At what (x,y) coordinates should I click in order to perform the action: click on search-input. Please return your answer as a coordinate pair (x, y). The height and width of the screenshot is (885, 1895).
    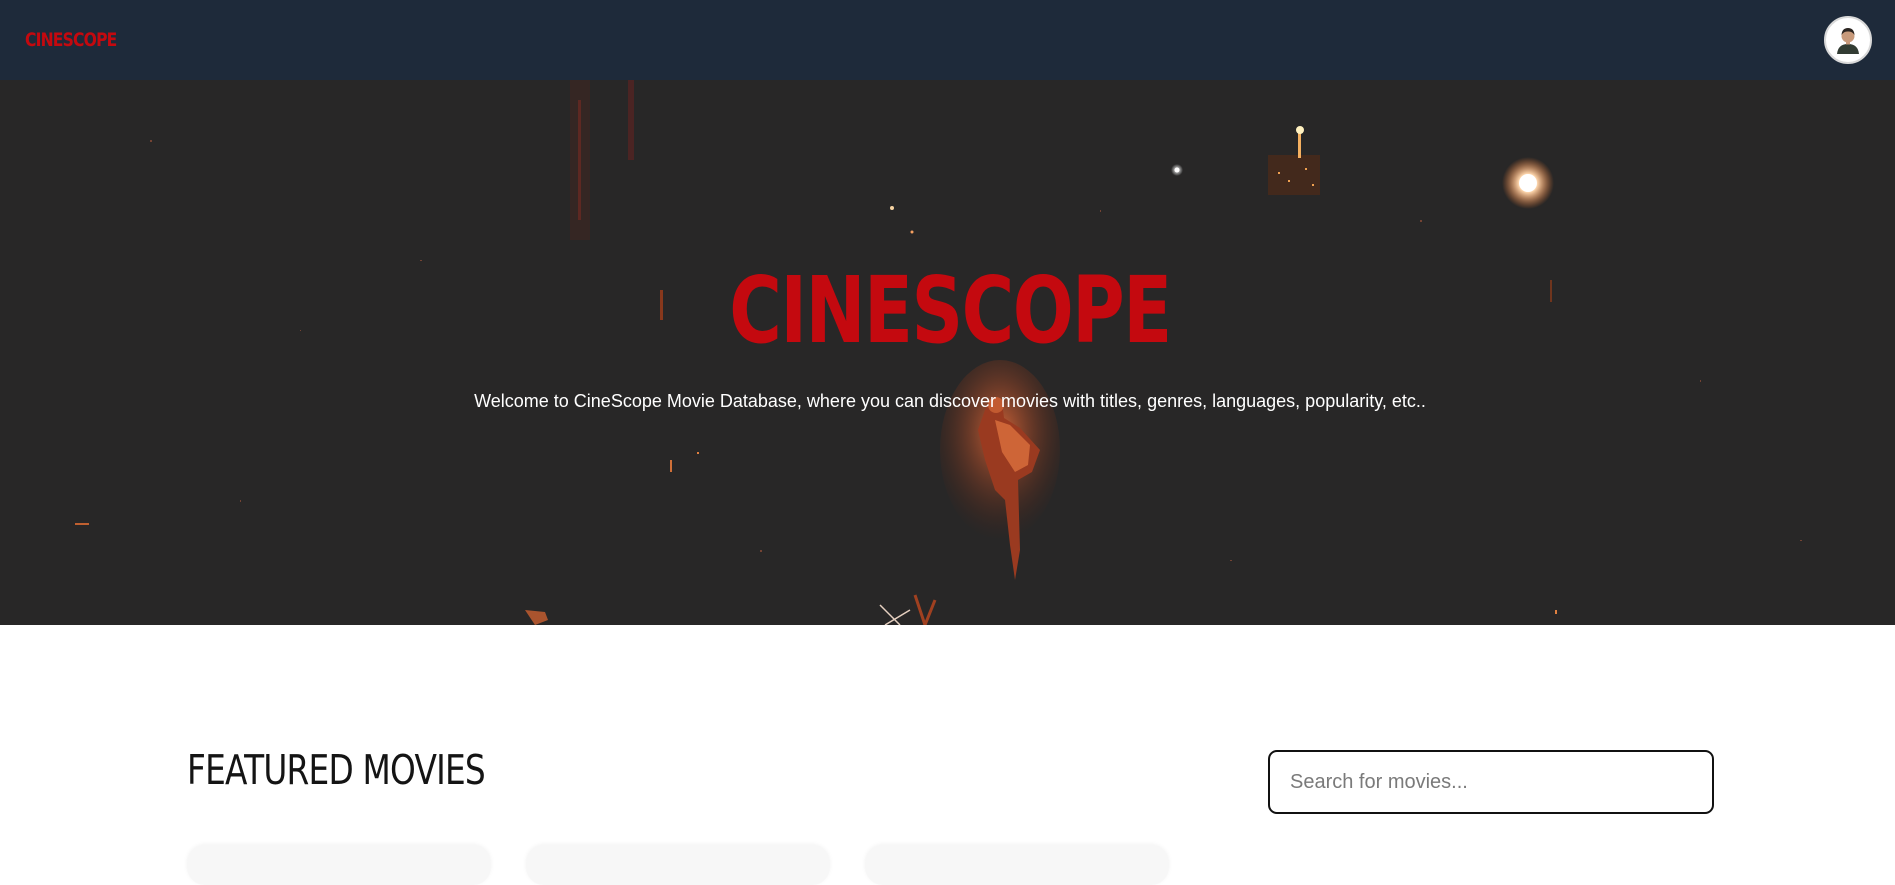
    Looking at the image, I should click on (1491, 782).